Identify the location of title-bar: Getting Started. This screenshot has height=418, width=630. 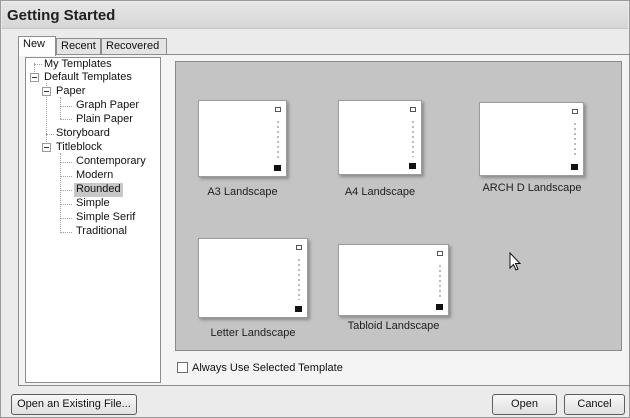
(315, 15).